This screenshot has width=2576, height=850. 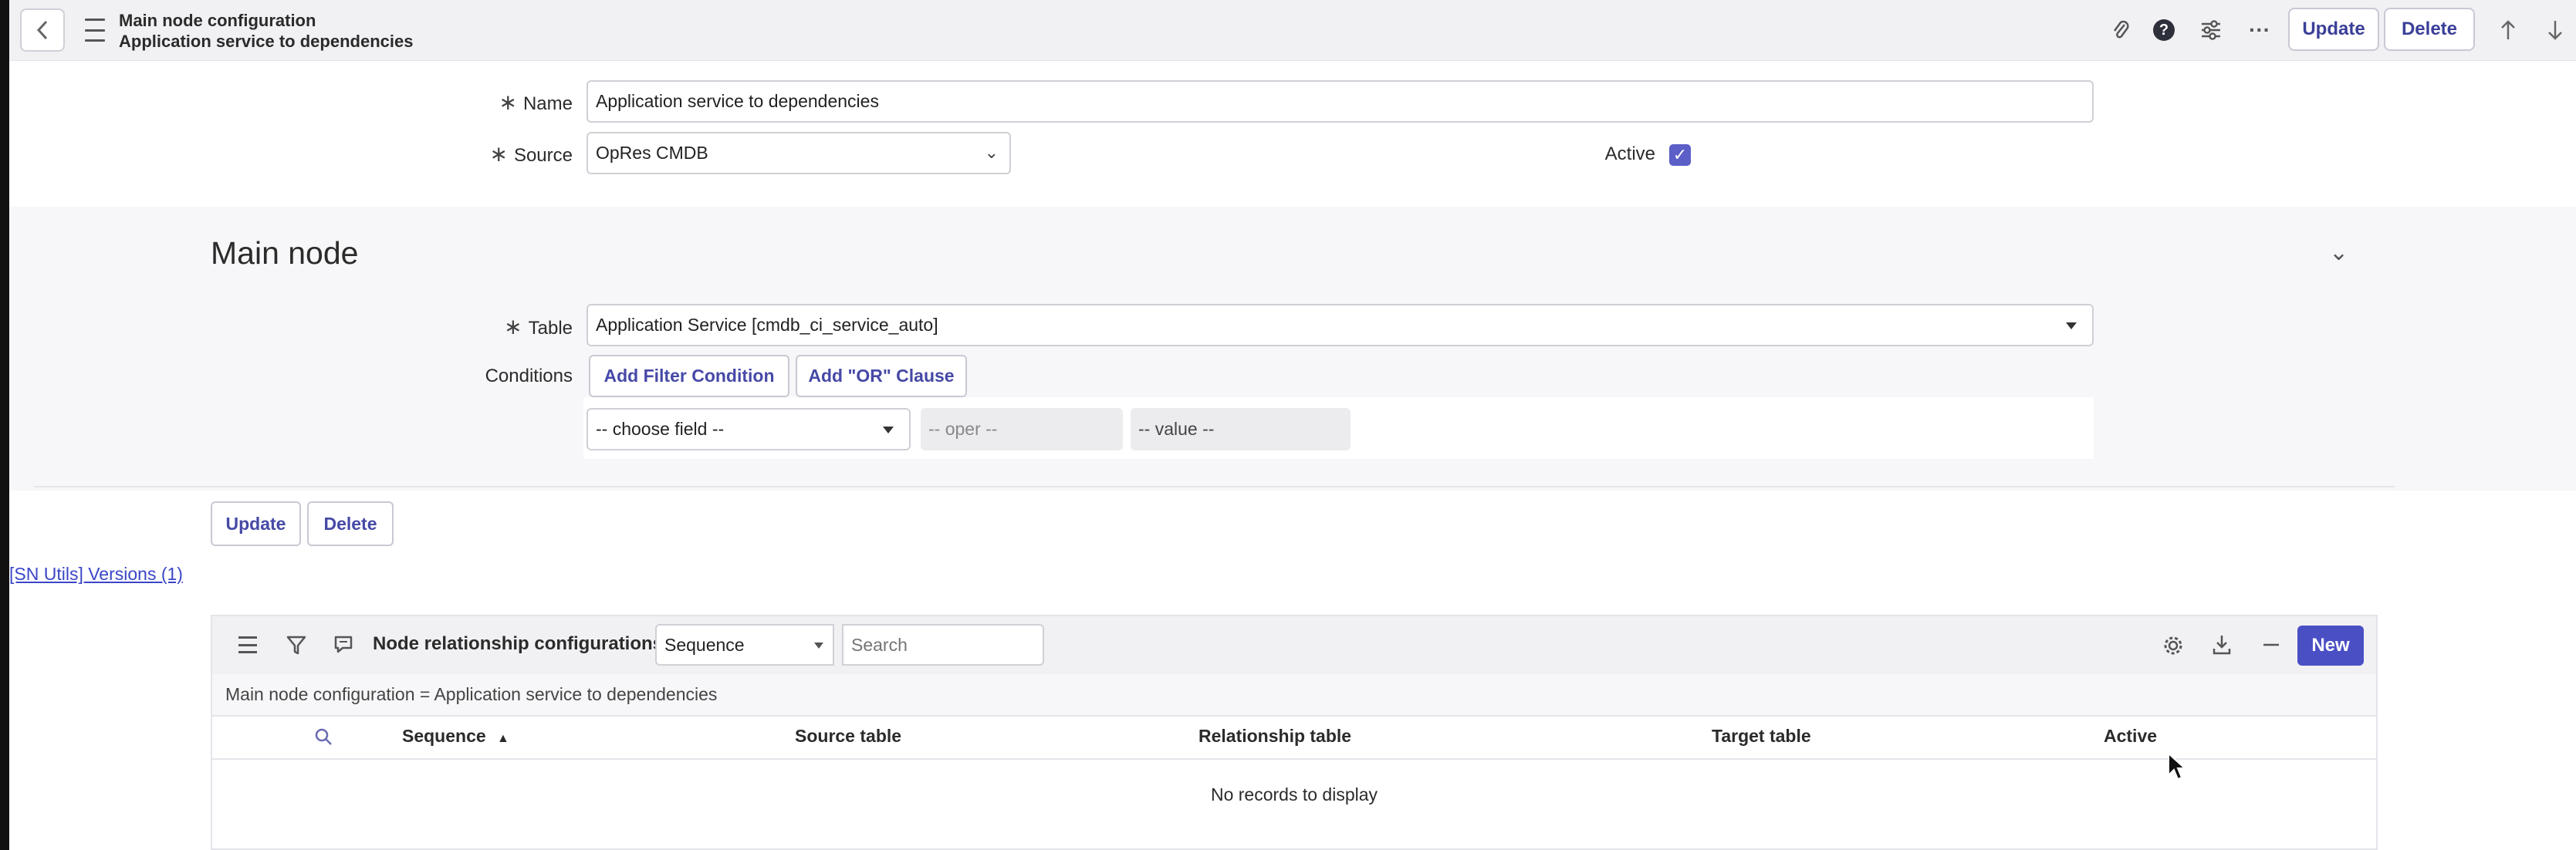 What do you see at coordinates (96, 574) in the screenshot?
I see `versions-link: [SN Utils] Versions (1)` at bounding box center [96, 574].